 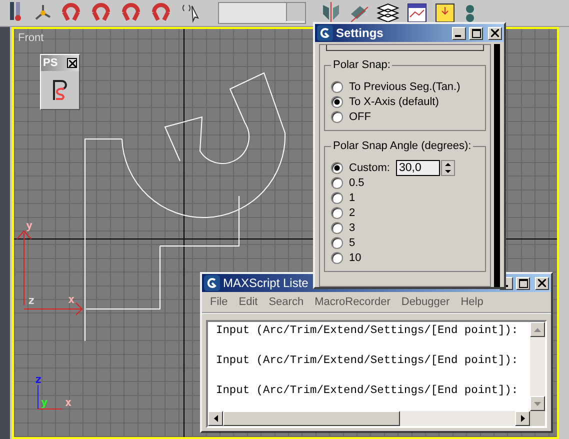 I want to click on close-button, so click(x=72, y=63).